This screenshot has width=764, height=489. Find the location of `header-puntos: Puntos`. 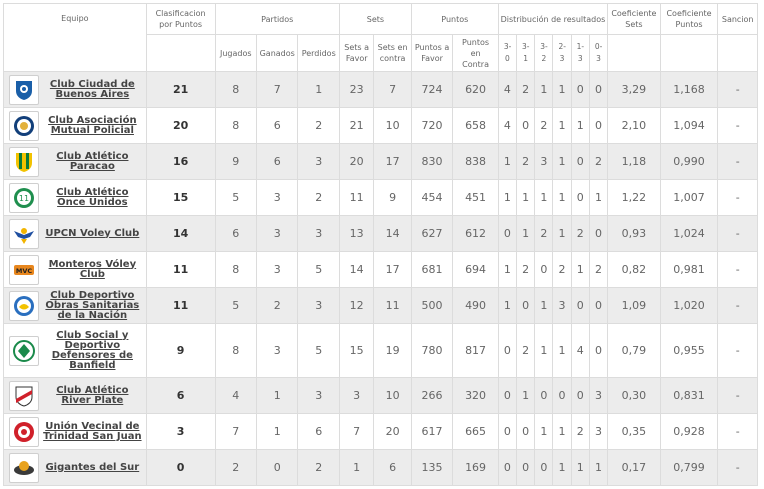

header-puntos: Puntos is located at coordinates (454, 19).